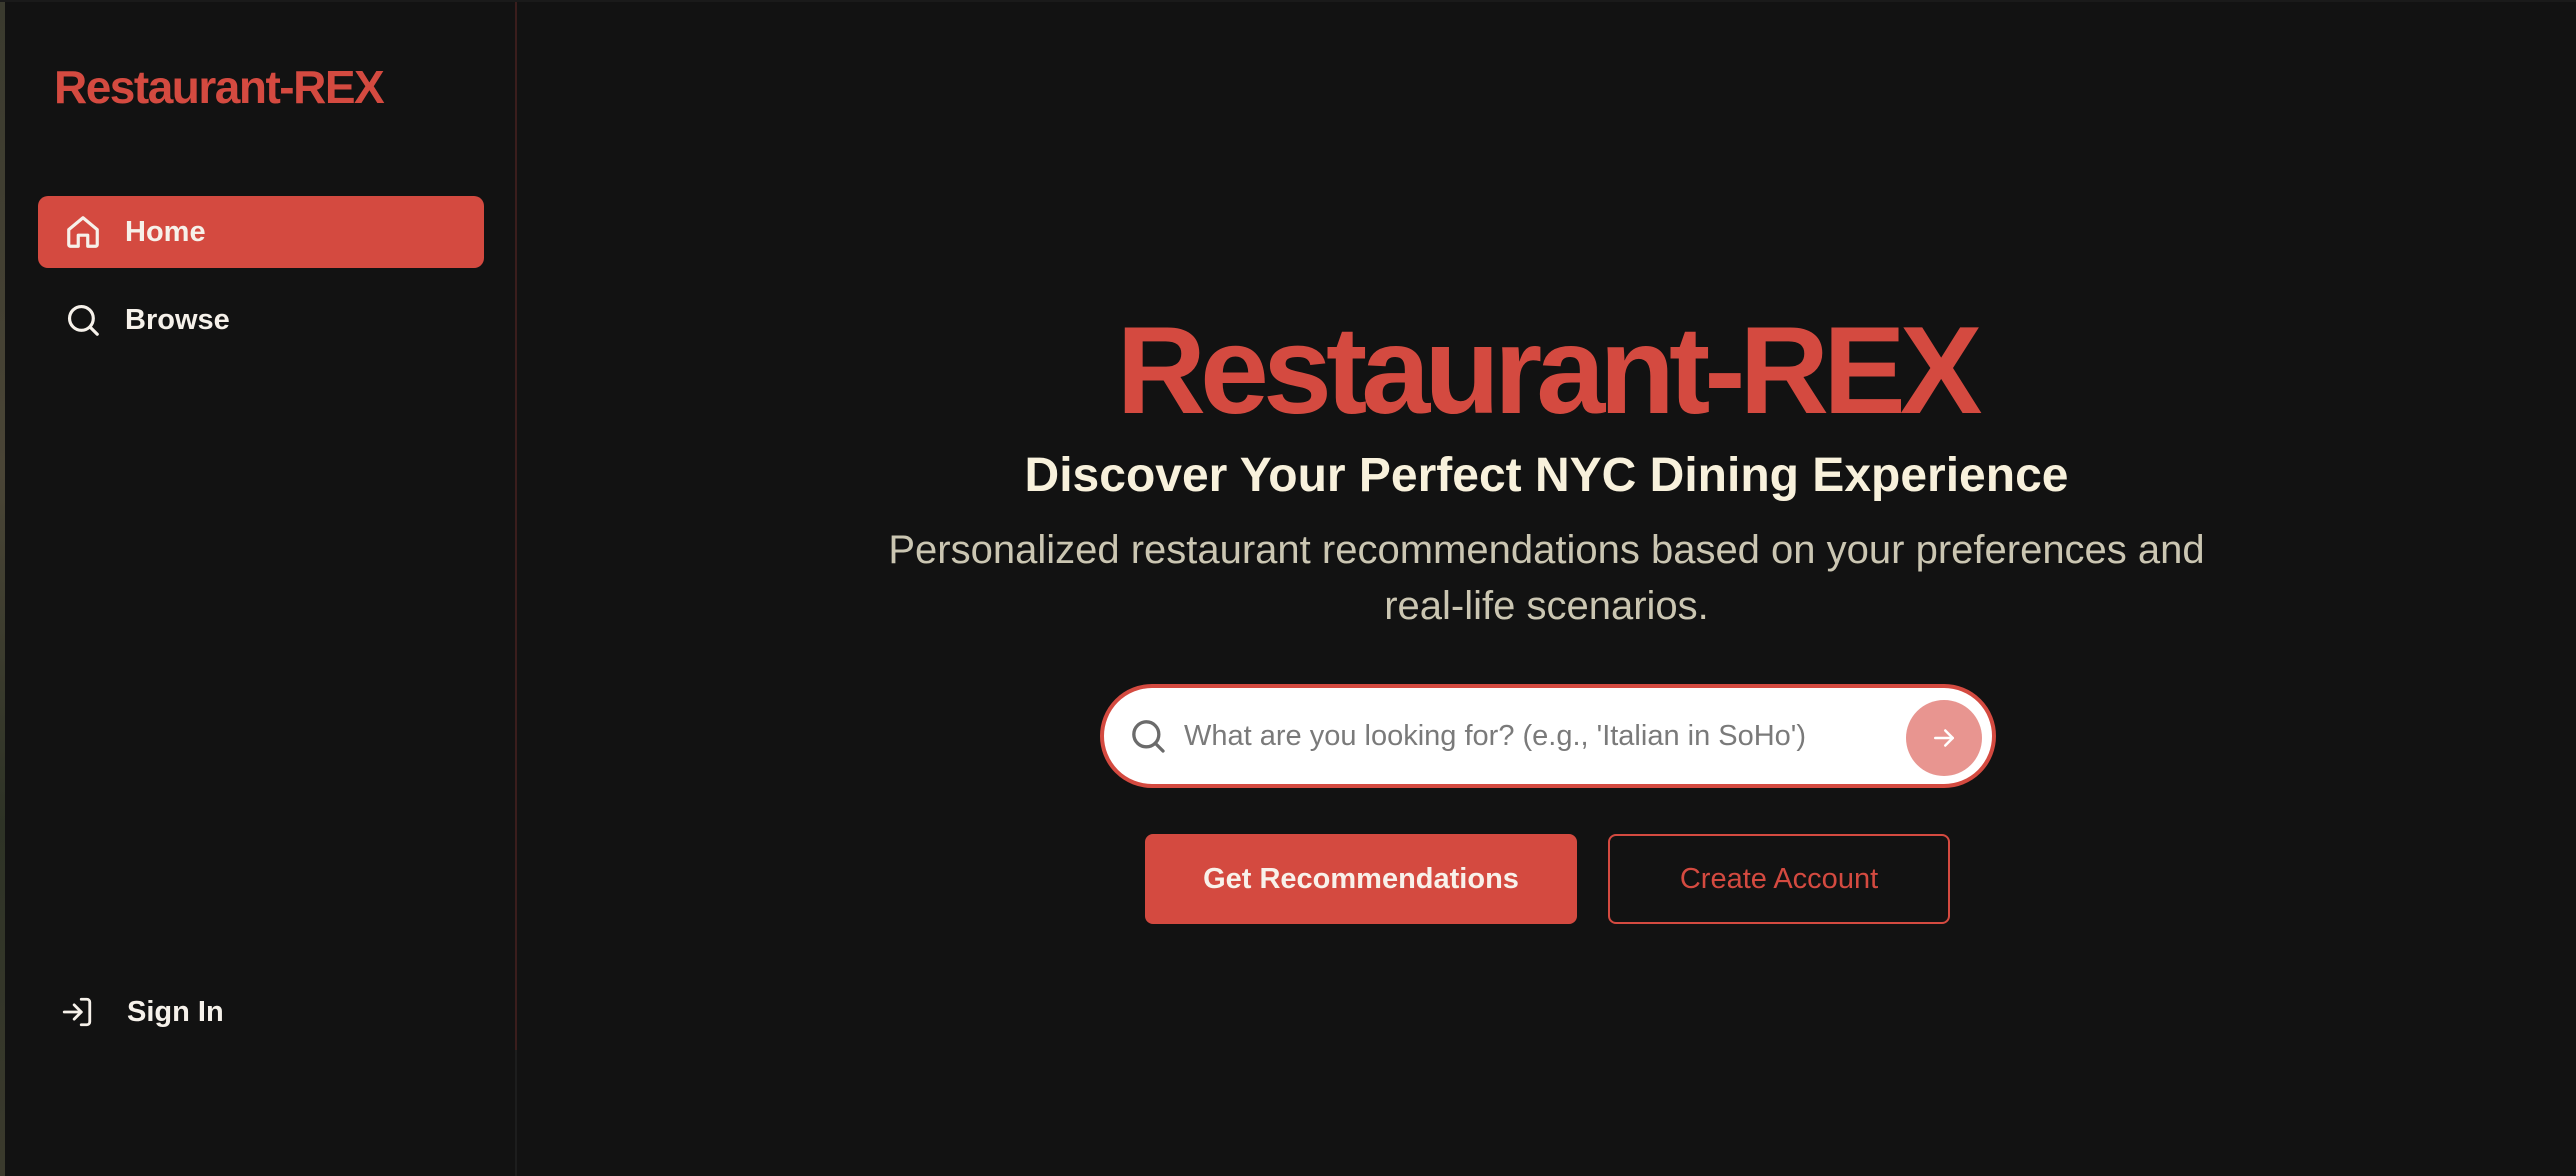  I want to click on home-icon, so click(83, 232).